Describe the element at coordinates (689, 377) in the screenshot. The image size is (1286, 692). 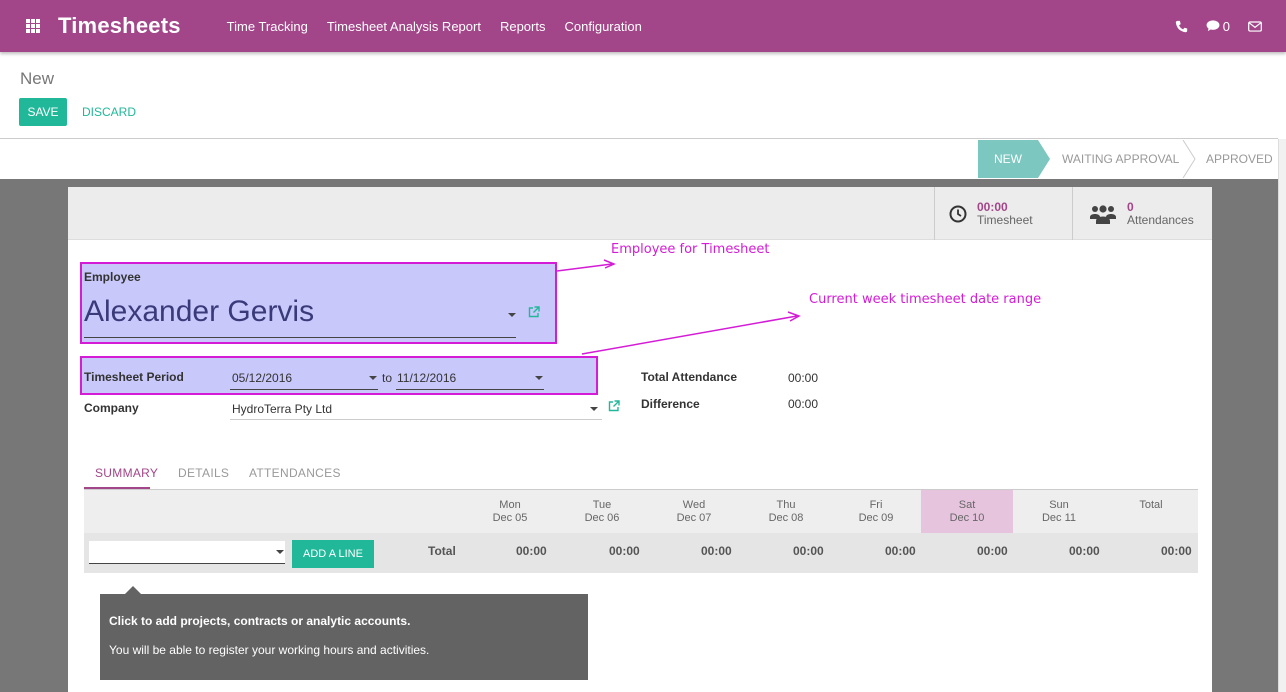
I see `total-attendance-label: Total Attendance` at that location.